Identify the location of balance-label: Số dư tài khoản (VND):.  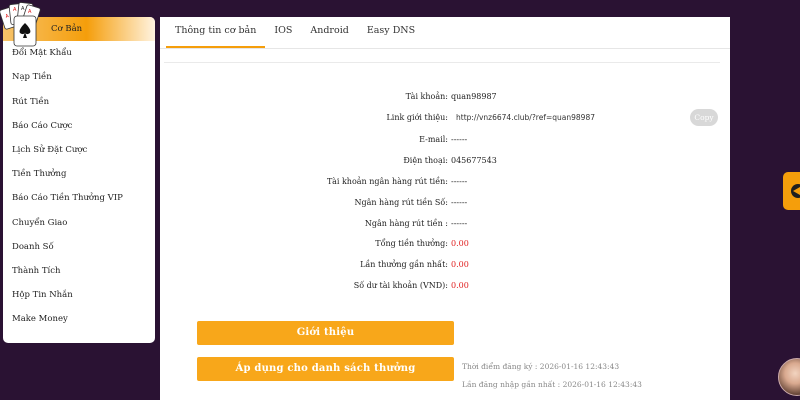
(400, 285).